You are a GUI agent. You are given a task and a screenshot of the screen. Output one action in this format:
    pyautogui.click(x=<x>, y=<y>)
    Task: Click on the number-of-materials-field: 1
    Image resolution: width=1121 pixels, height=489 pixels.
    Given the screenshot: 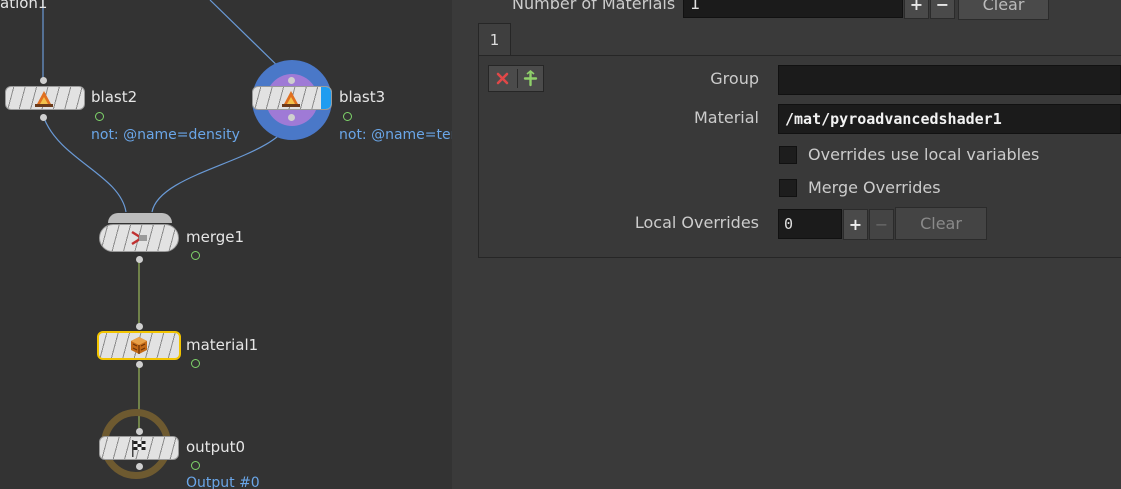 What is the action you would take?
    pyautogui.click(x=793, y=9)
    